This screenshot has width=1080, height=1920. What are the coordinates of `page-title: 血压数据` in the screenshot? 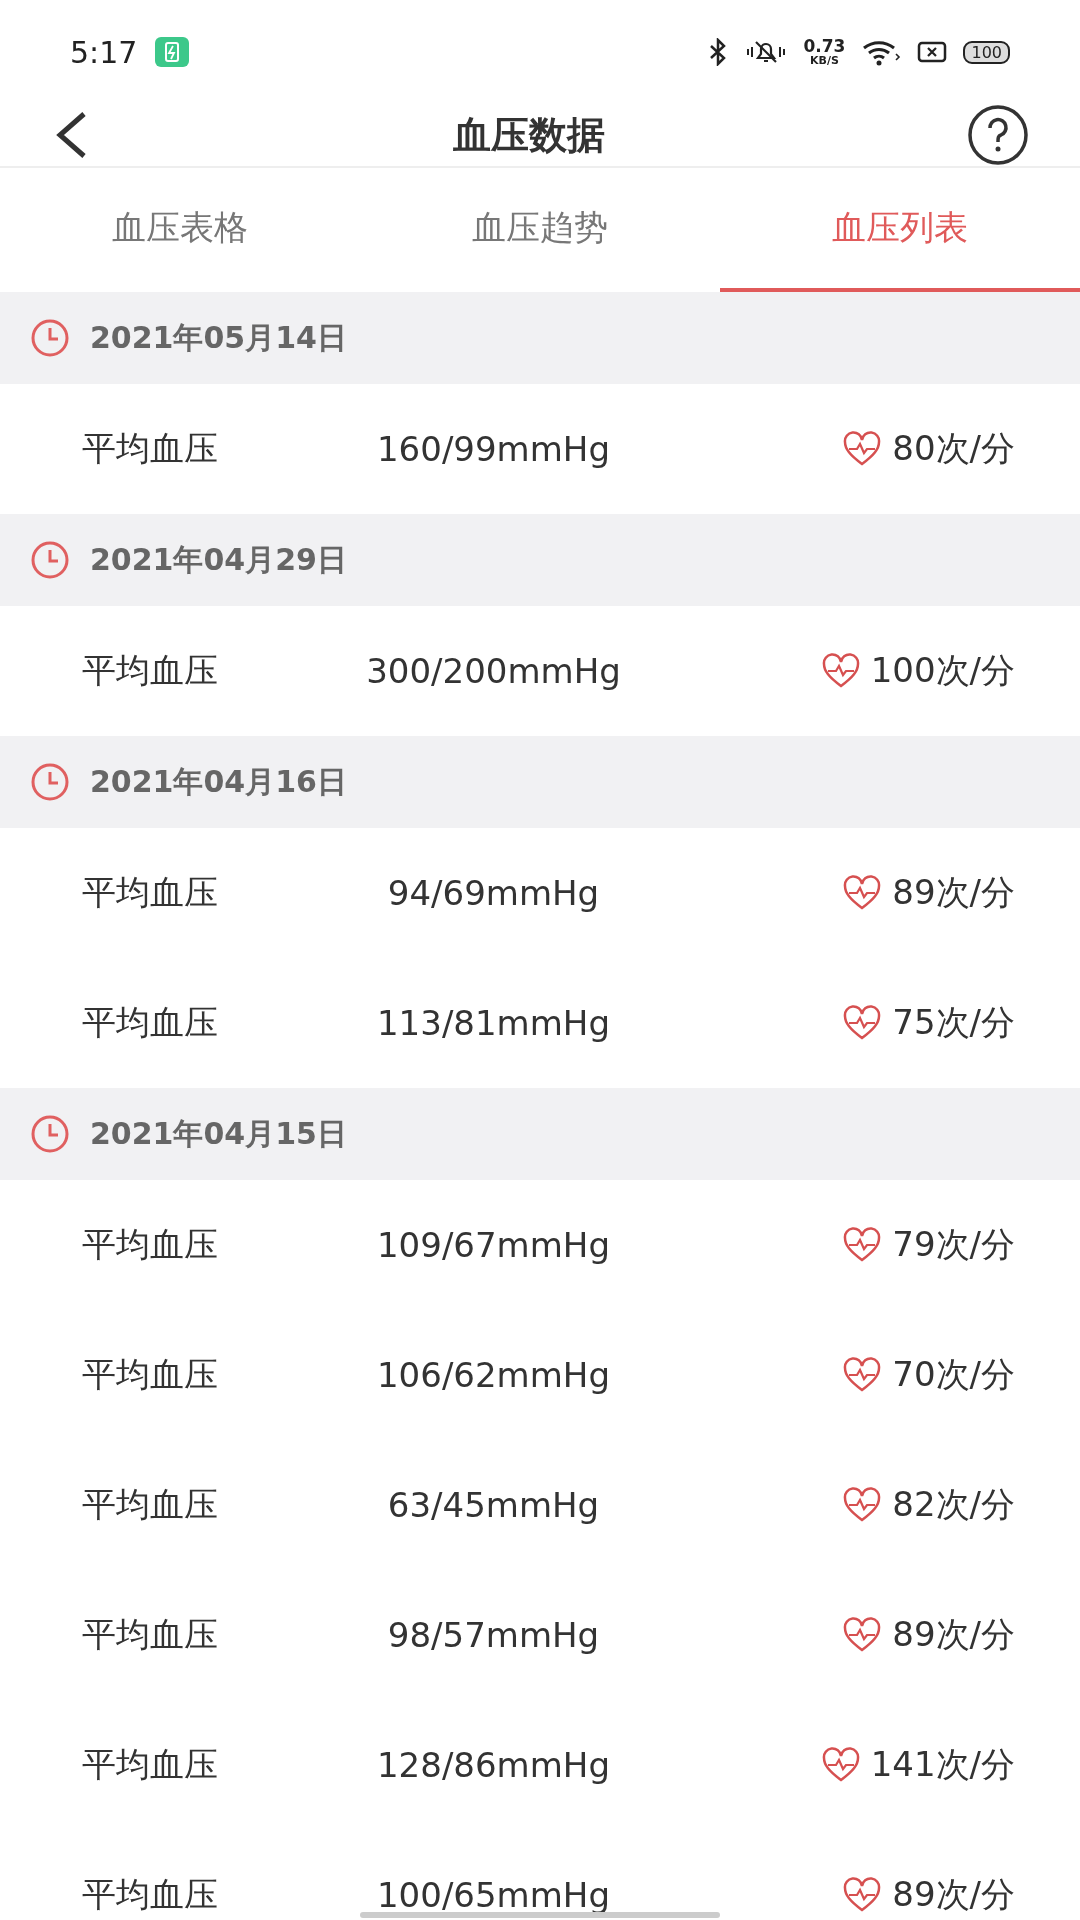 It's located at (529, 135).